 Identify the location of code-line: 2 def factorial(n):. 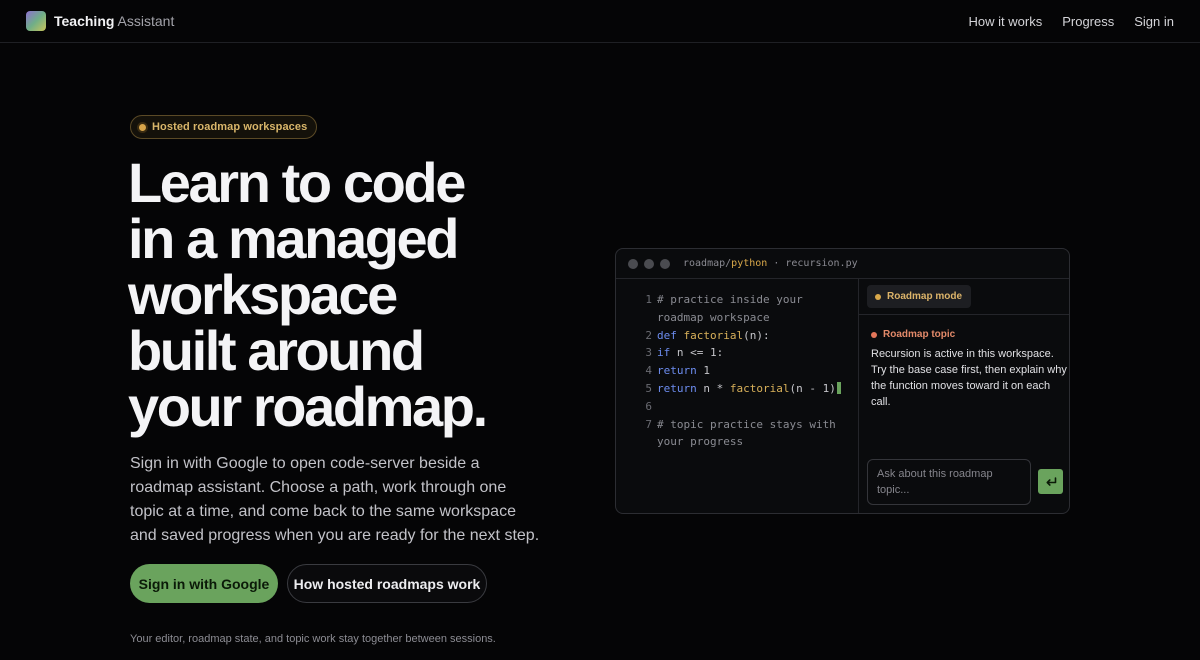
(748, 336).